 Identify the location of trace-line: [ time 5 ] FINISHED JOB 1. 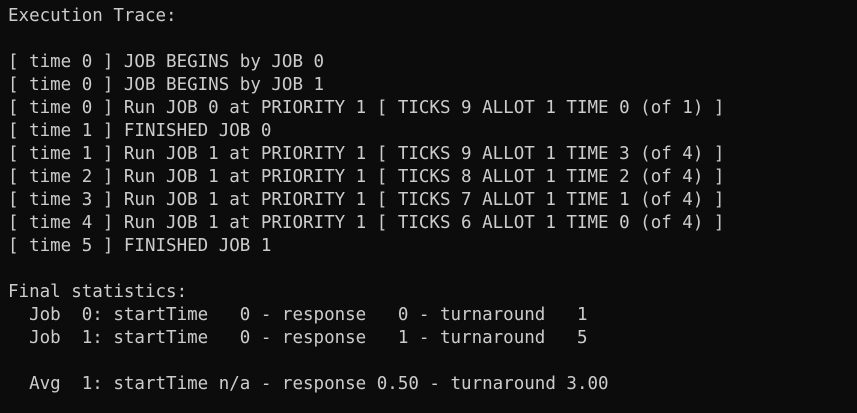
(140, 246).